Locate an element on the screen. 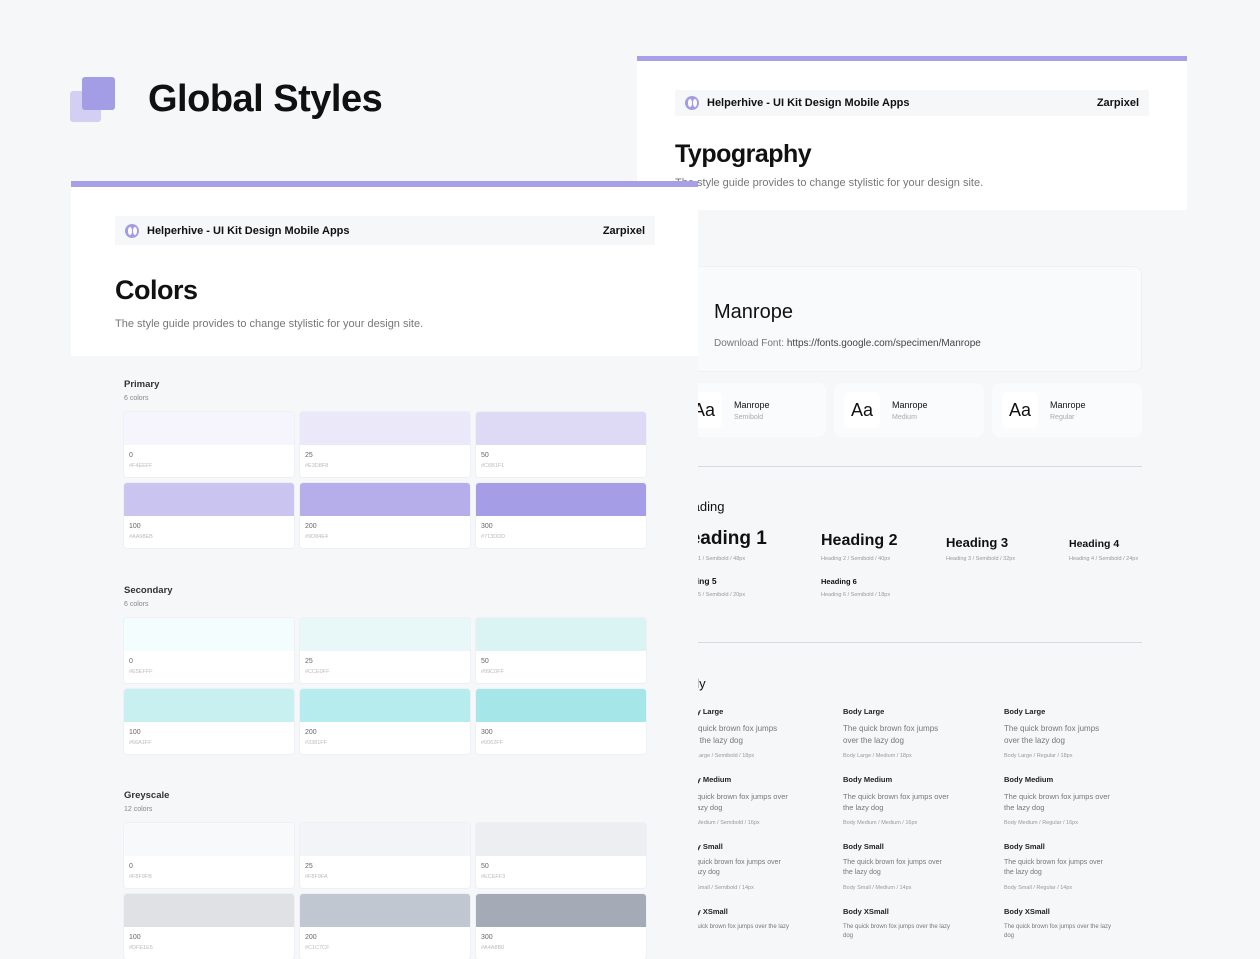 The width and height of the screenshot is (1260, 959). swatch-step: 200 is located at coordinates (311, 937).